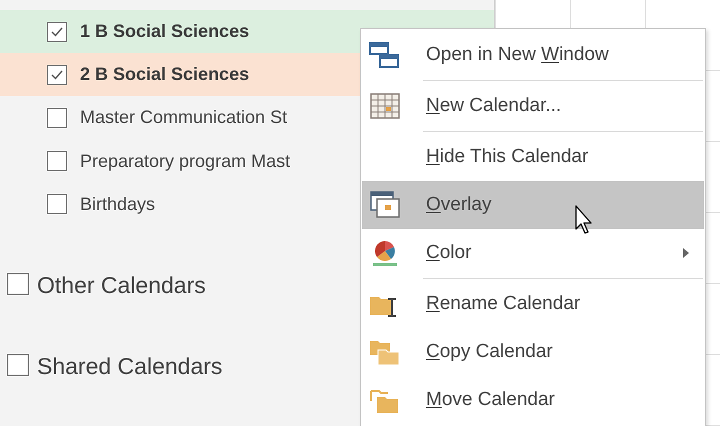 The width and height of the screenshot is (720, 426). What do you see at coordinates (504, 304) in the screenshot?
I see `menu-item-label: Rename Calendar` at bounding box center [504, 304].